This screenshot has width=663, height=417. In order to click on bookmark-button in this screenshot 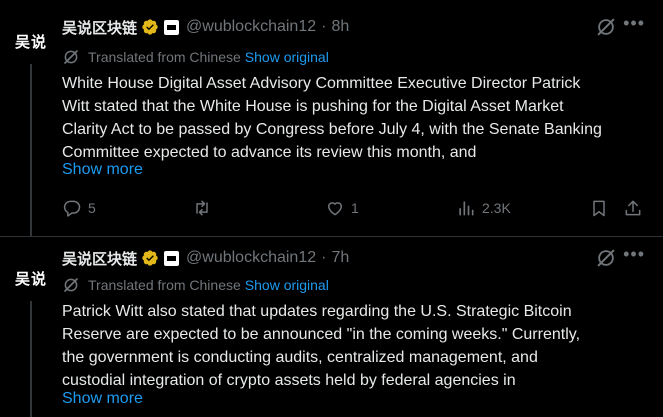, I will do `click(599, 208)`.